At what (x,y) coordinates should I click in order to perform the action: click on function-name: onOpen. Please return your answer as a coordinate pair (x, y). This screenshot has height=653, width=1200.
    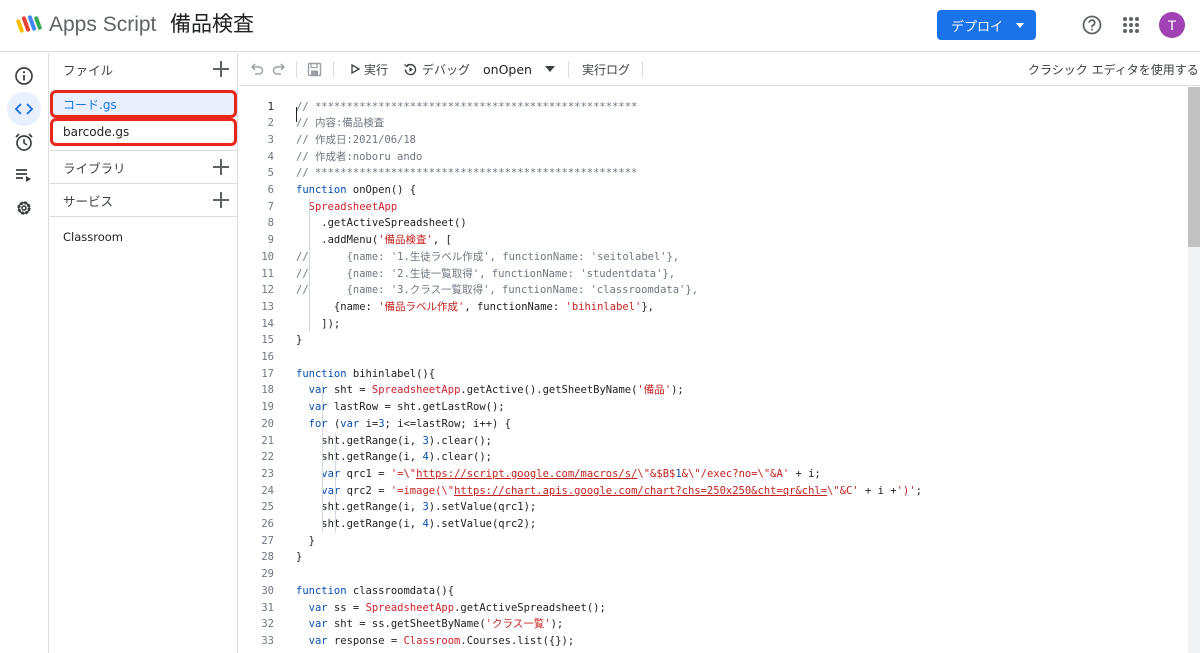
    Looking at the image, I should click on (507, 69).